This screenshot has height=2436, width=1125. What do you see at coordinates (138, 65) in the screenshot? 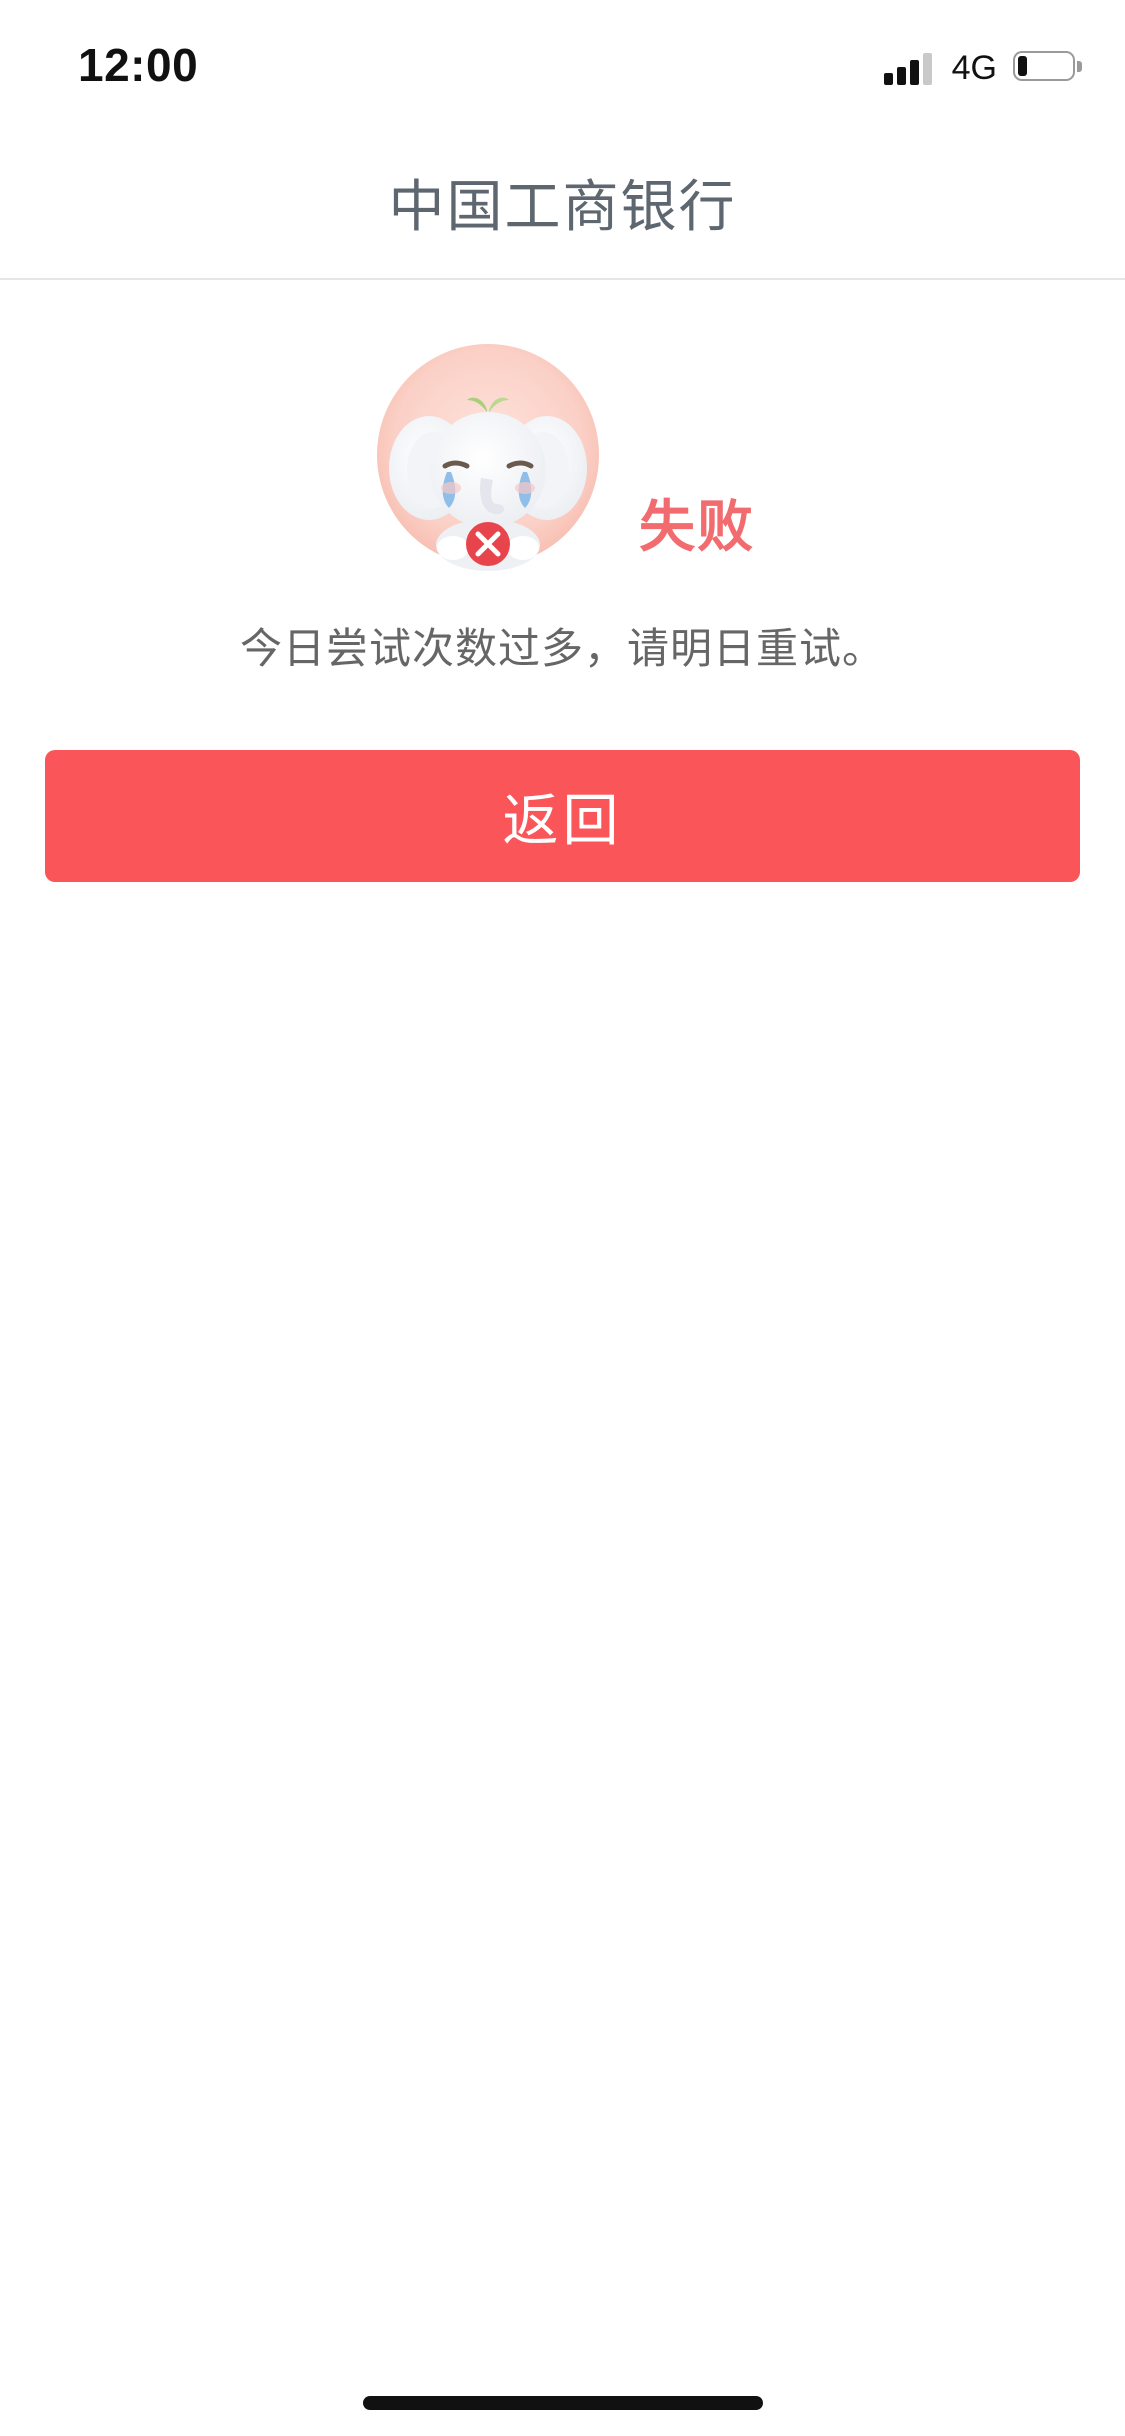
I see `status-time: 12:00` at bounding box center [138, 65].